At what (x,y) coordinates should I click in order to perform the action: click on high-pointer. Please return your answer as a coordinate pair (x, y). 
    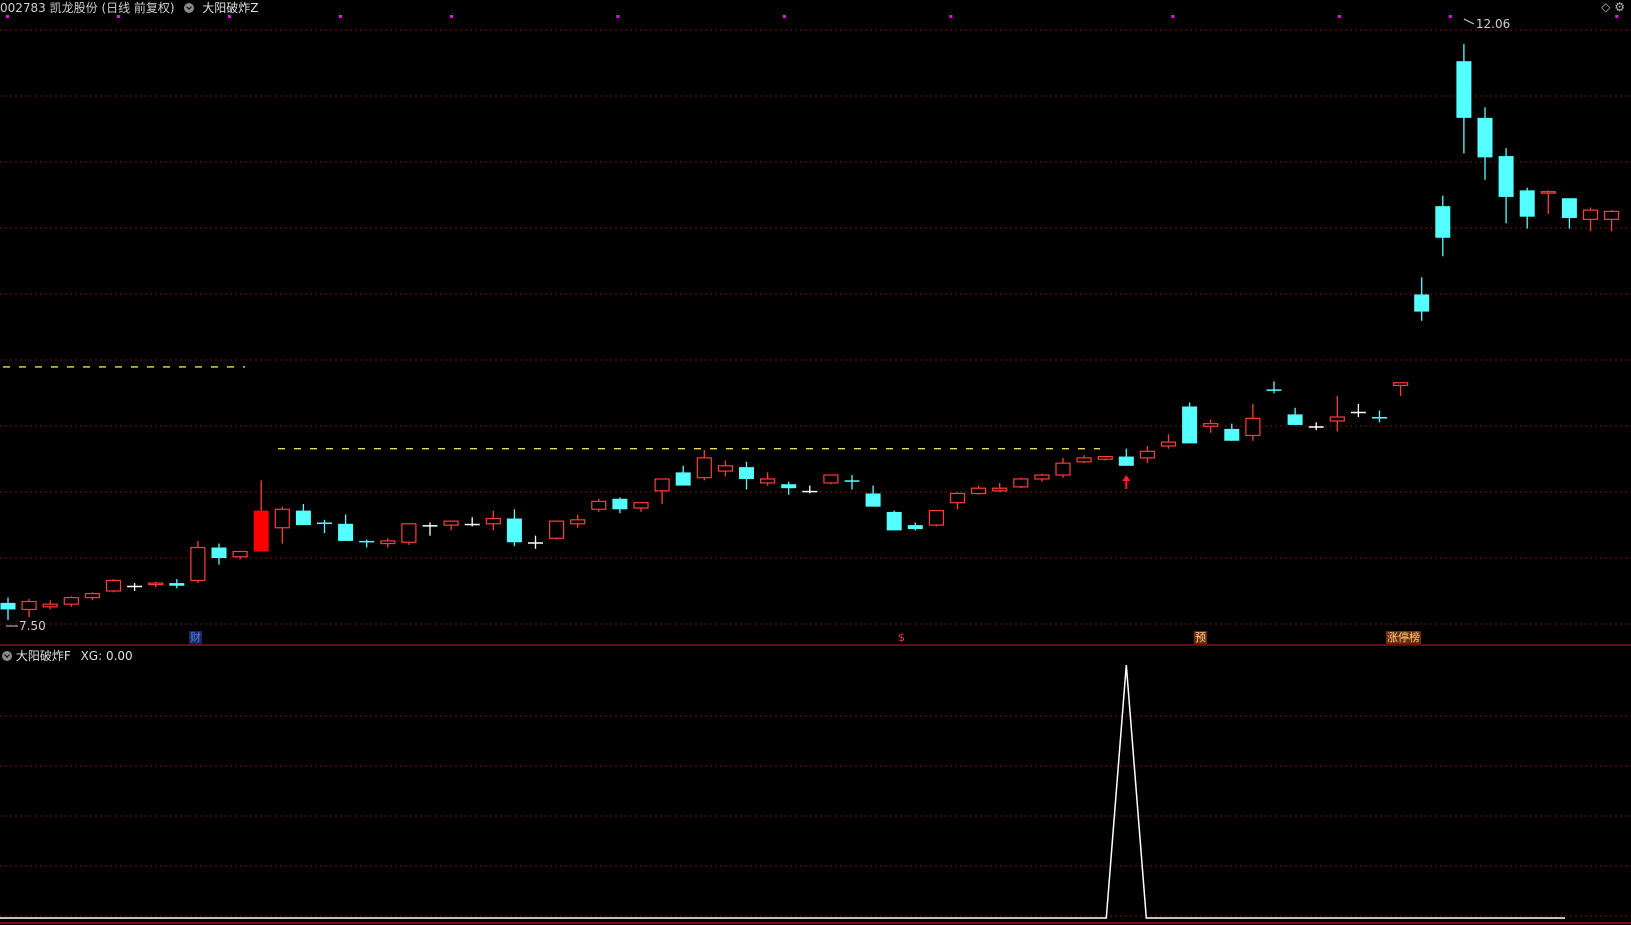
    Looking at the image, I should click on (1469, 21).